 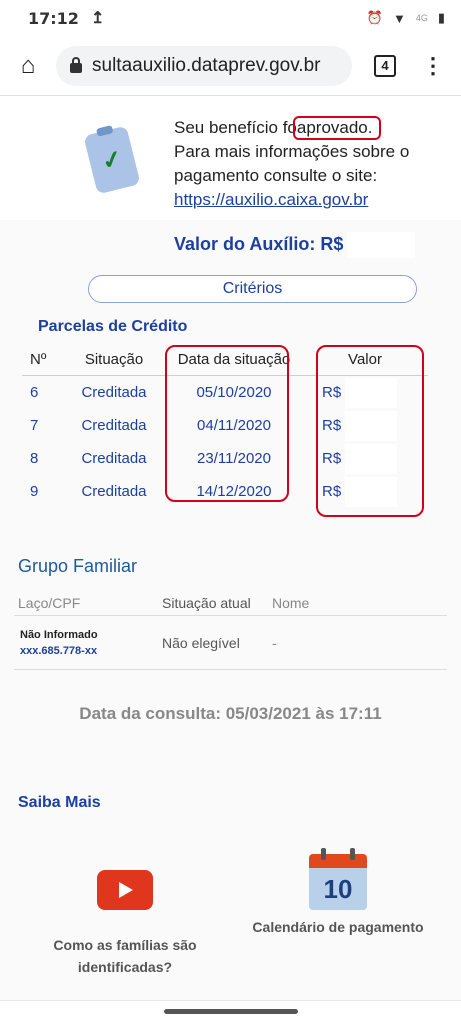 What do you see at coordinates (59, 634) in the screenshot?
I see `laco-text: Não Informado` at bounding box center [59, 634].